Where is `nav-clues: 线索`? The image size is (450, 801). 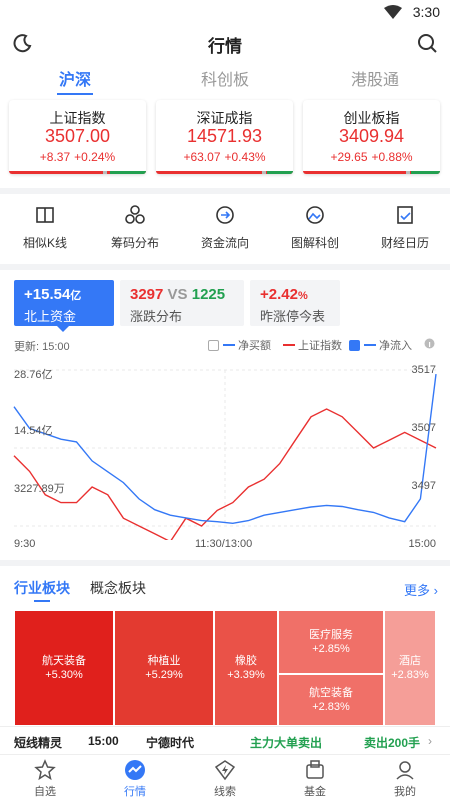
nav-clues: 线索 is located at coordinates (225, 779).